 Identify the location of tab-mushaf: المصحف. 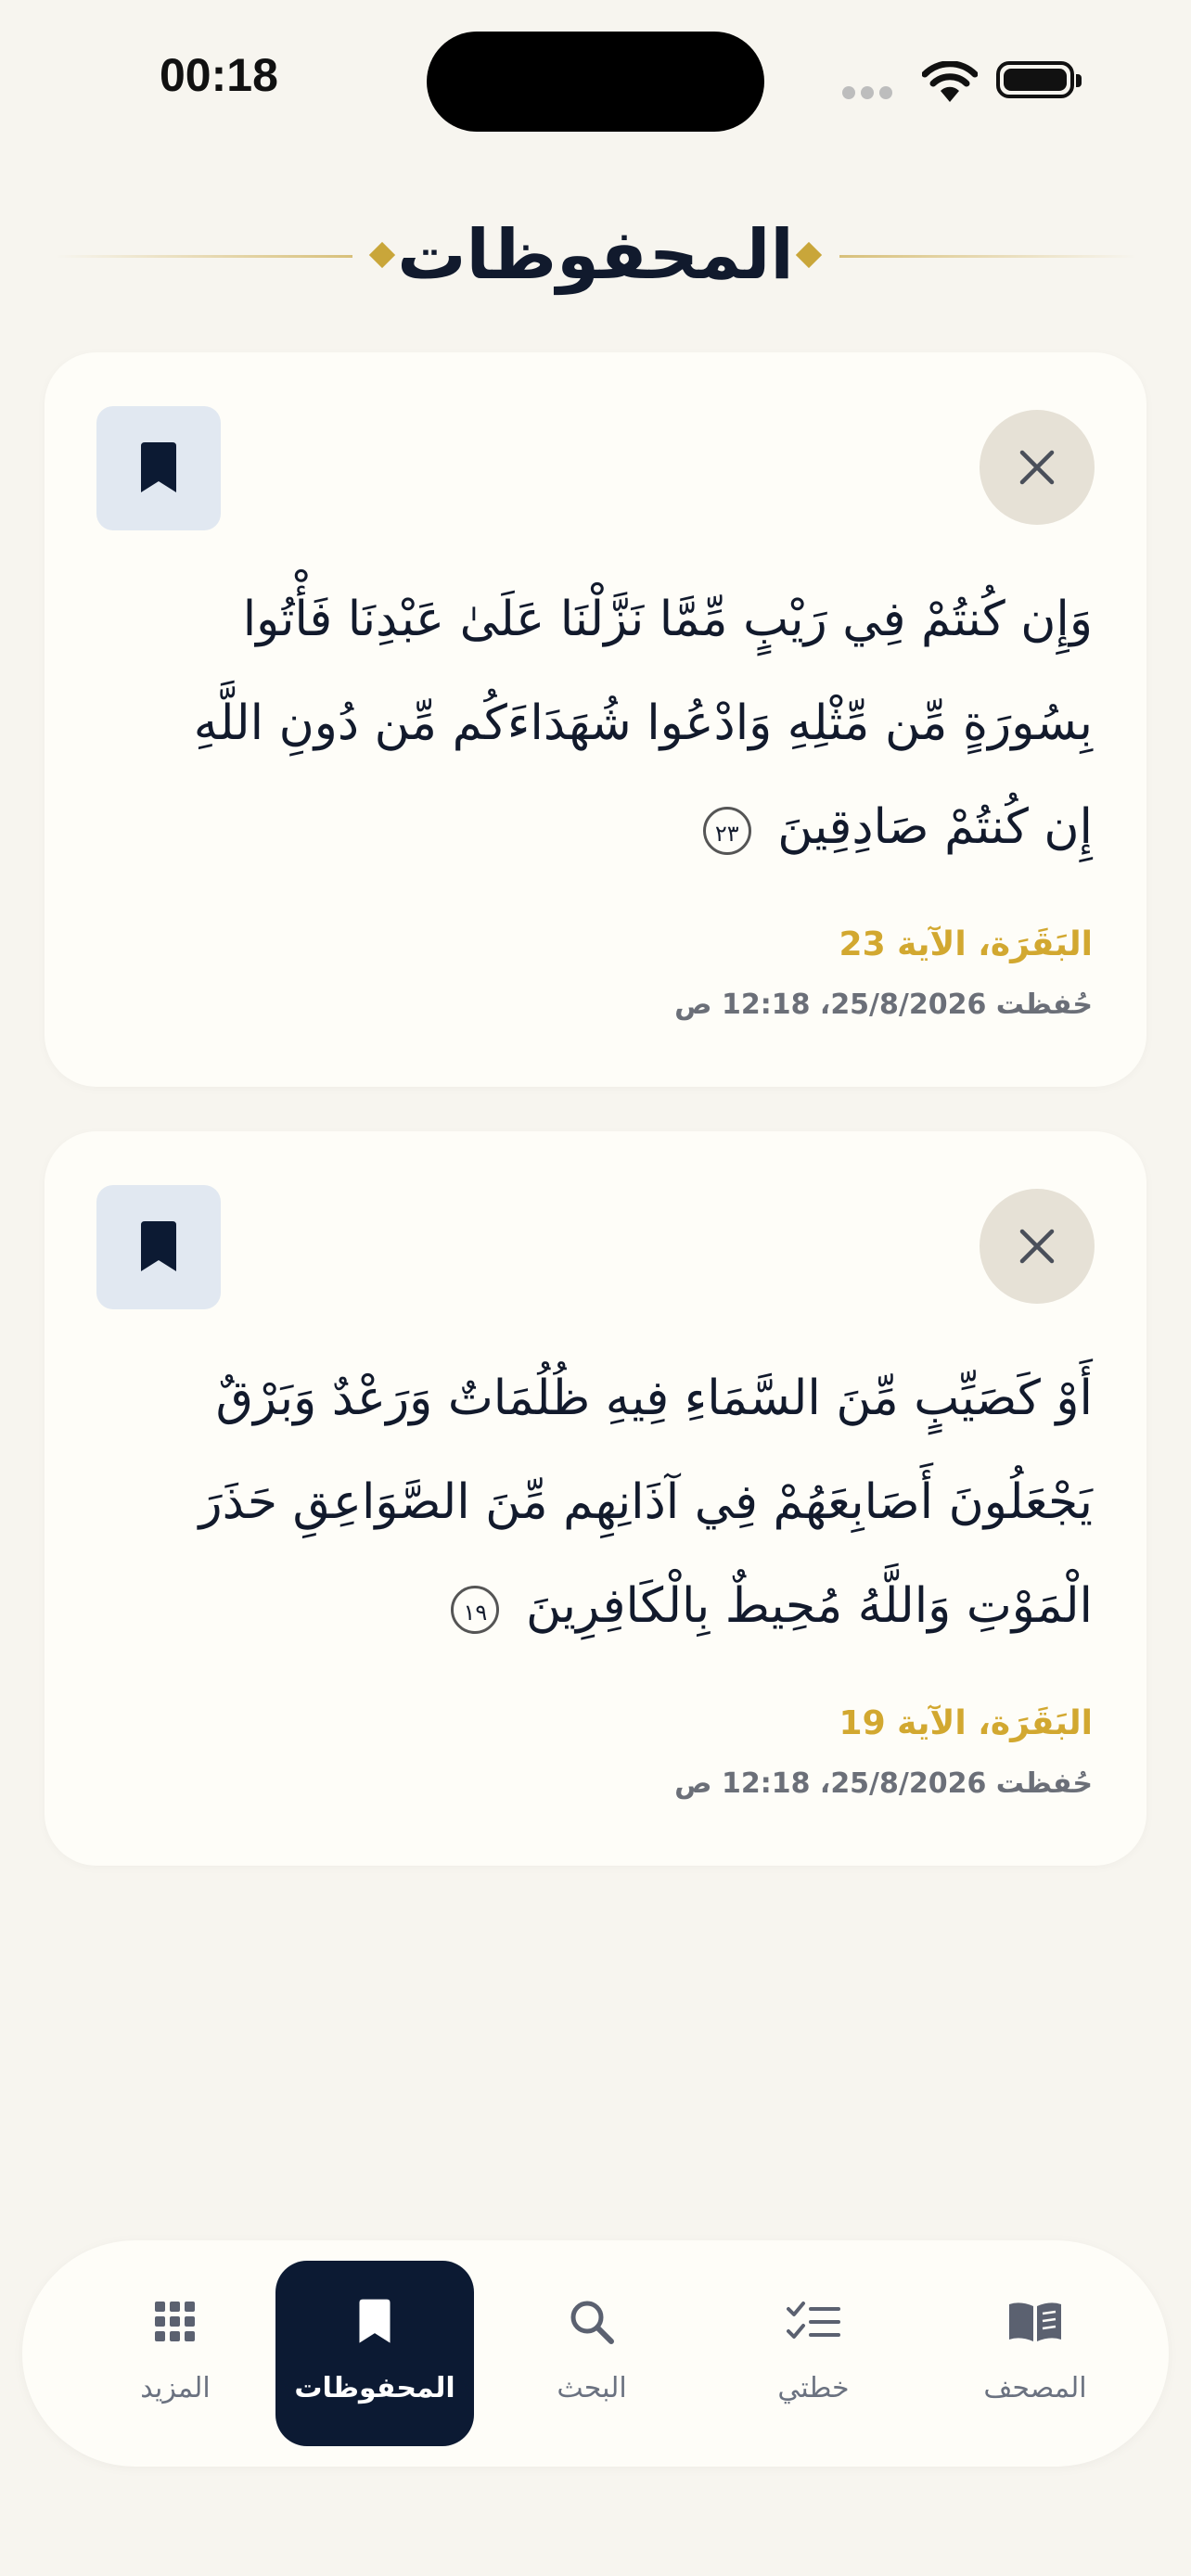
(1035, 2353).